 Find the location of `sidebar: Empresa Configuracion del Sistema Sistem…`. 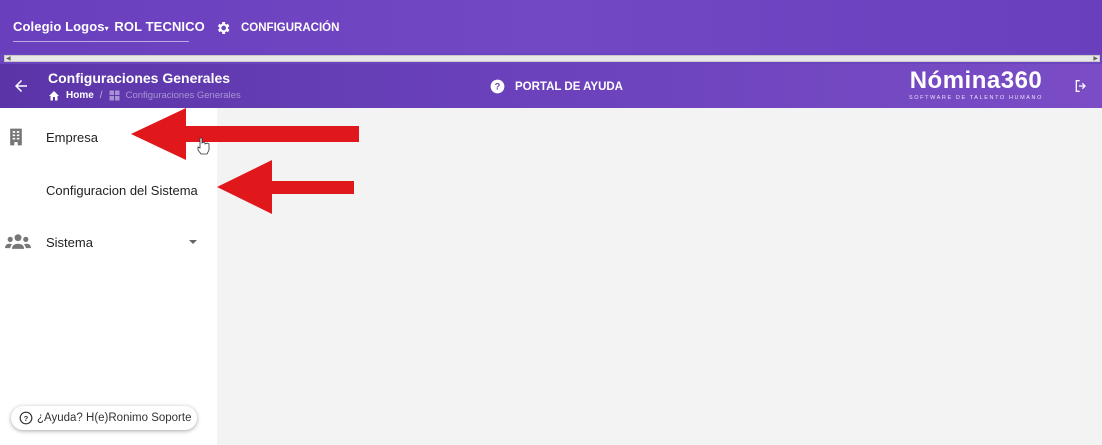

sidebar: Empresa Configuracion del Sistema Sistem… is located at coordinates (108, 276).